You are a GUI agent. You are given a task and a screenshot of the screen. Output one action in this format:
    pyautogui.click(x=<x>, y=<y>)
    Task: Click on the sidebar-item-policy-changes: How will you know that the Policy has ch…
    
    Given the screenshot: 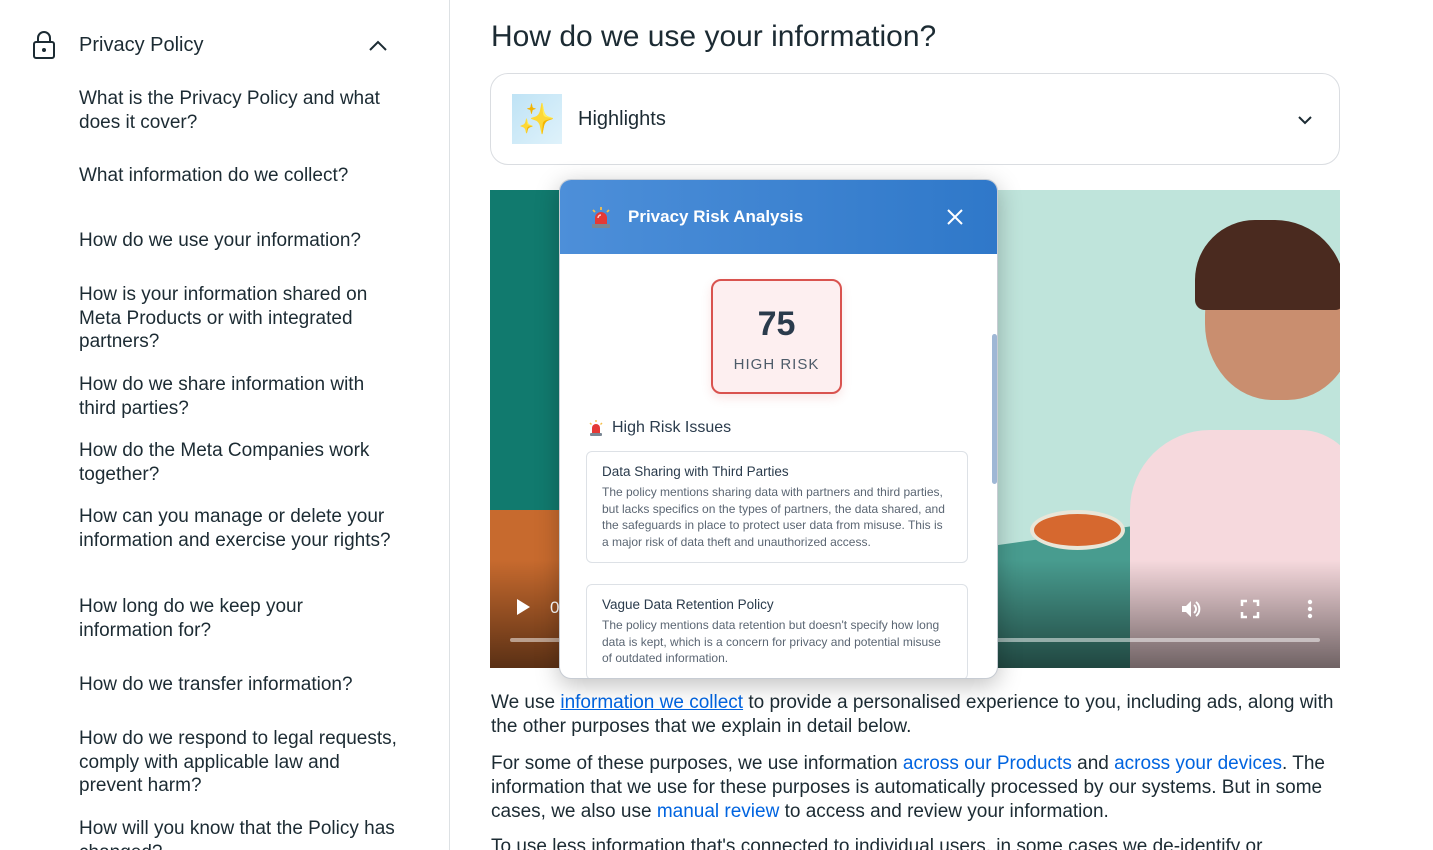 What is the action you would take?
    pyautogui.click(x=239, y=833)
    